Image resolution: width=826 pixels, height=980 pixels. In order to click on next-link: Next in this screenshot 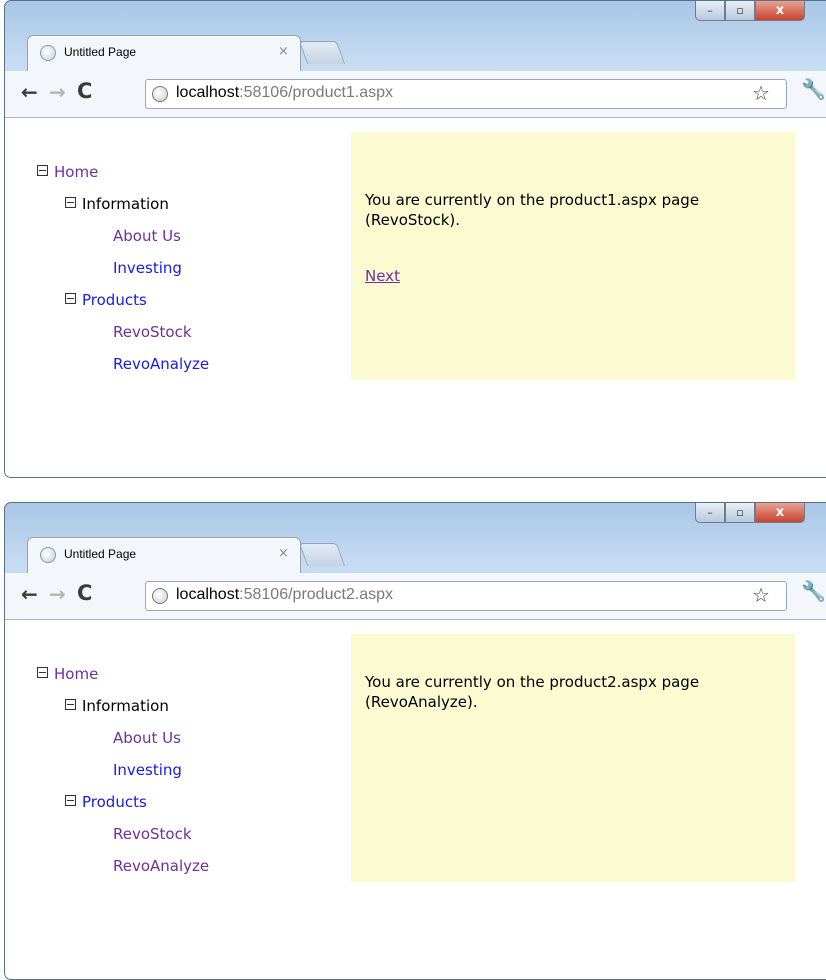, I will do `click(382, 276)`.